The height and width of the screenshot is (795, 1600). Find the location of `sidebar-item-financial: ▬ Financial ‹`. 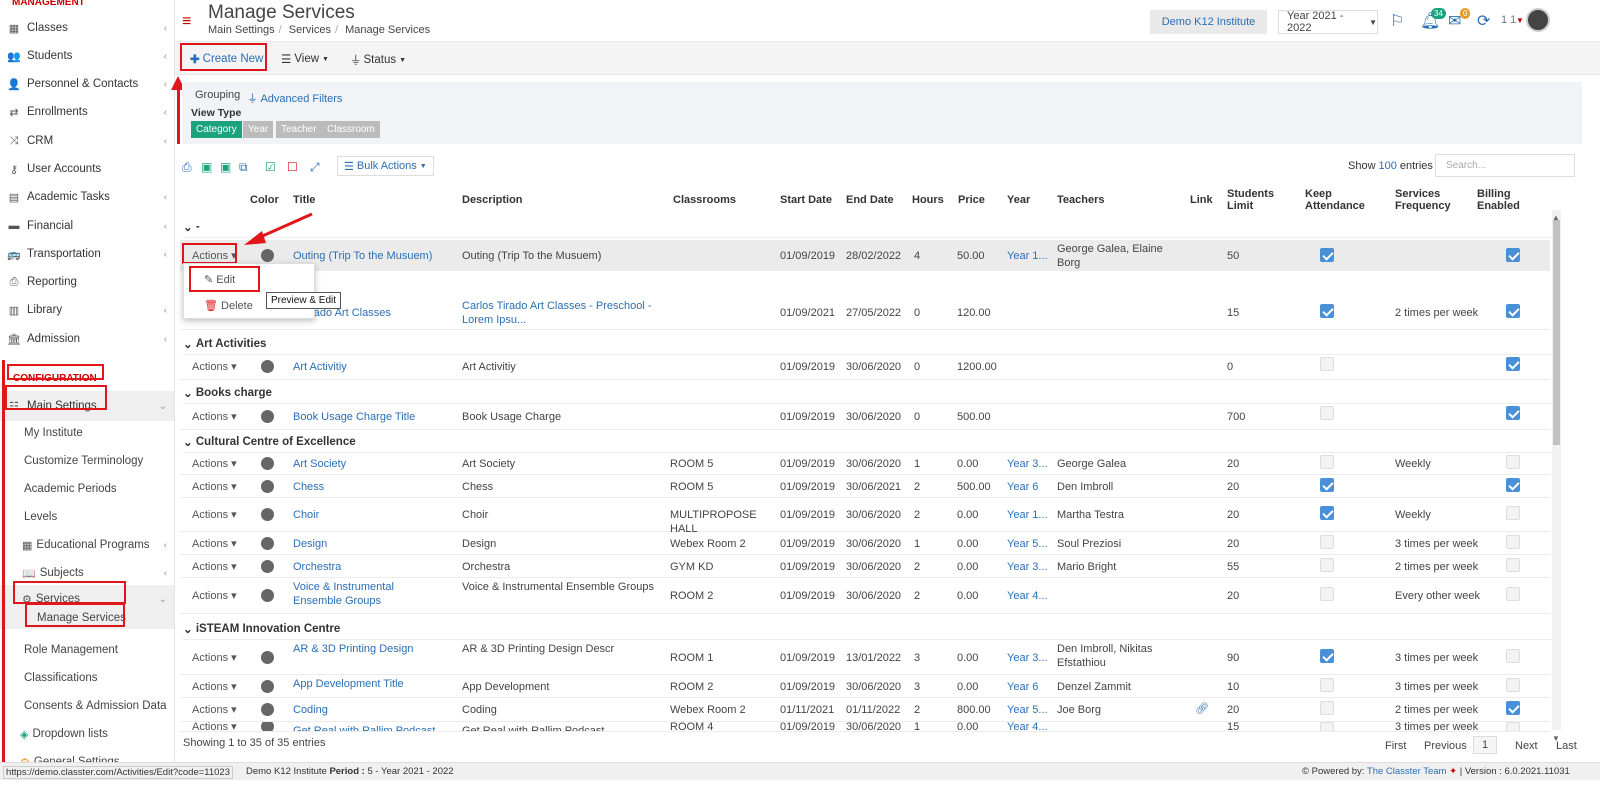

sidebar-item-financial: ▬ Financial ‹ is located at coordinates (87, 226).